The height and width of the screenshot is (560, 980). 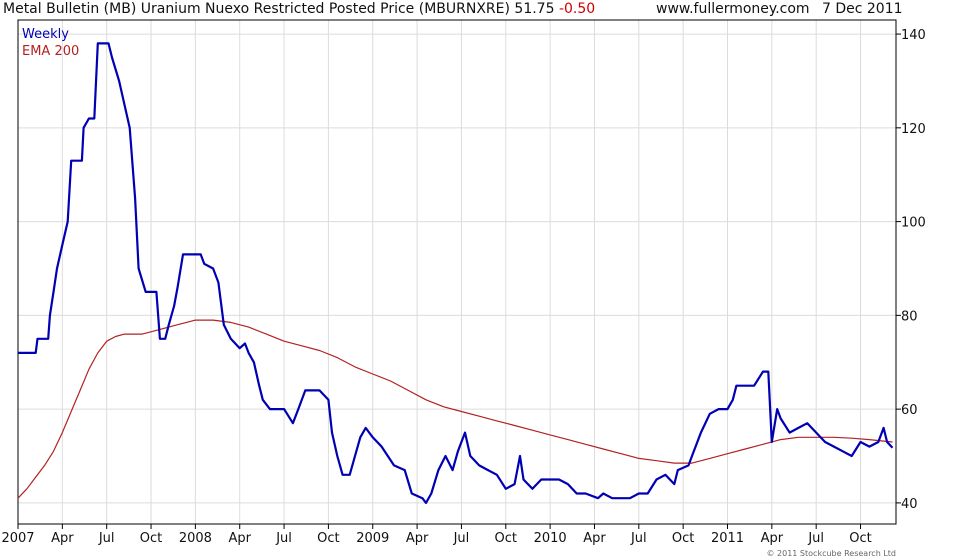 What do you see at coordinates (831, 553) in the screenshot?
I see `copyright-notice: © 2011 Stockcube Research Ltd` at bounding box center [831, 553].